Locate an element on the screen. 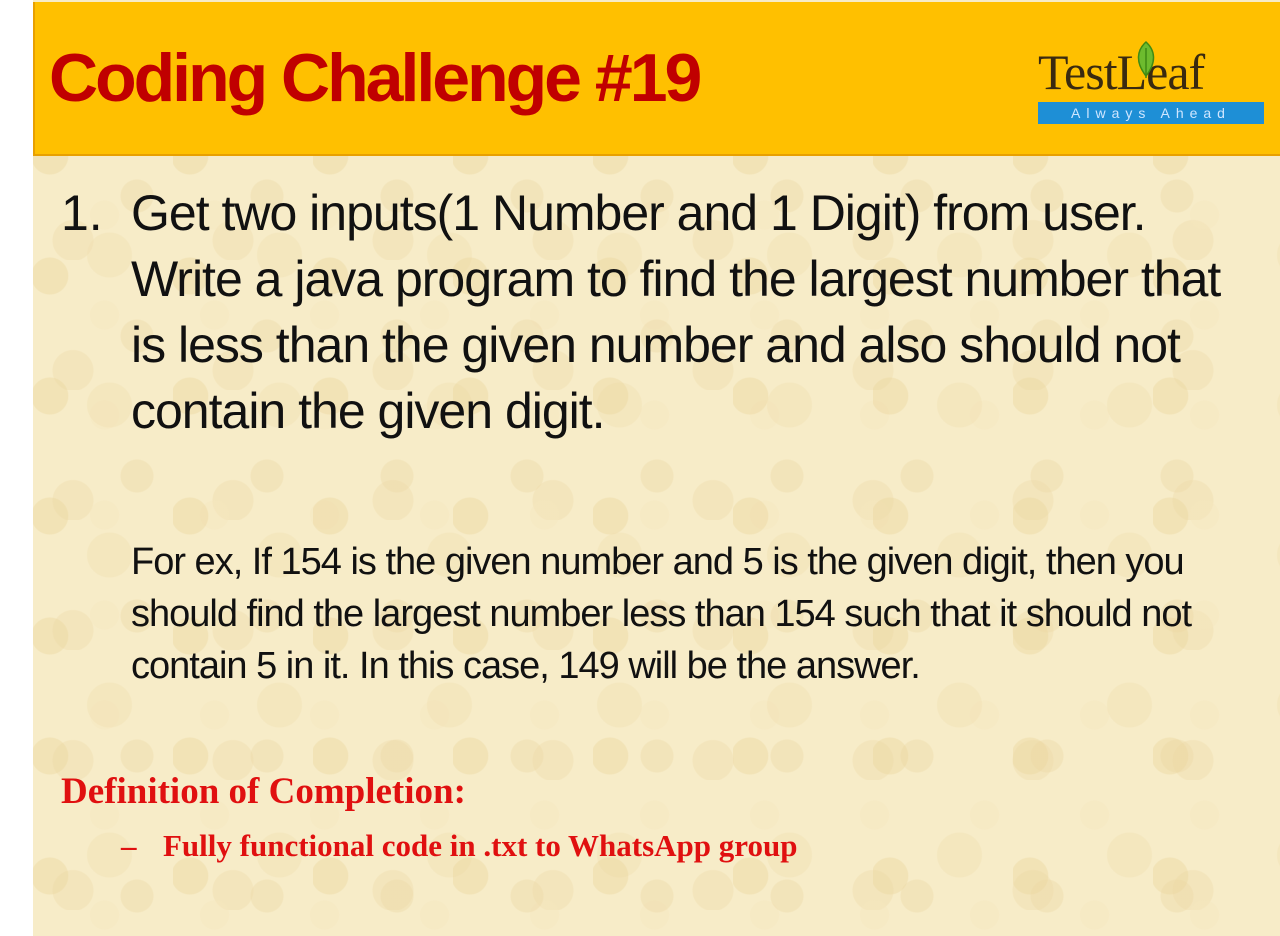 The width and height of the screenshot is (1280, 936). logo-wordmark: TestLeaf is located at coordinates (1121, 72).